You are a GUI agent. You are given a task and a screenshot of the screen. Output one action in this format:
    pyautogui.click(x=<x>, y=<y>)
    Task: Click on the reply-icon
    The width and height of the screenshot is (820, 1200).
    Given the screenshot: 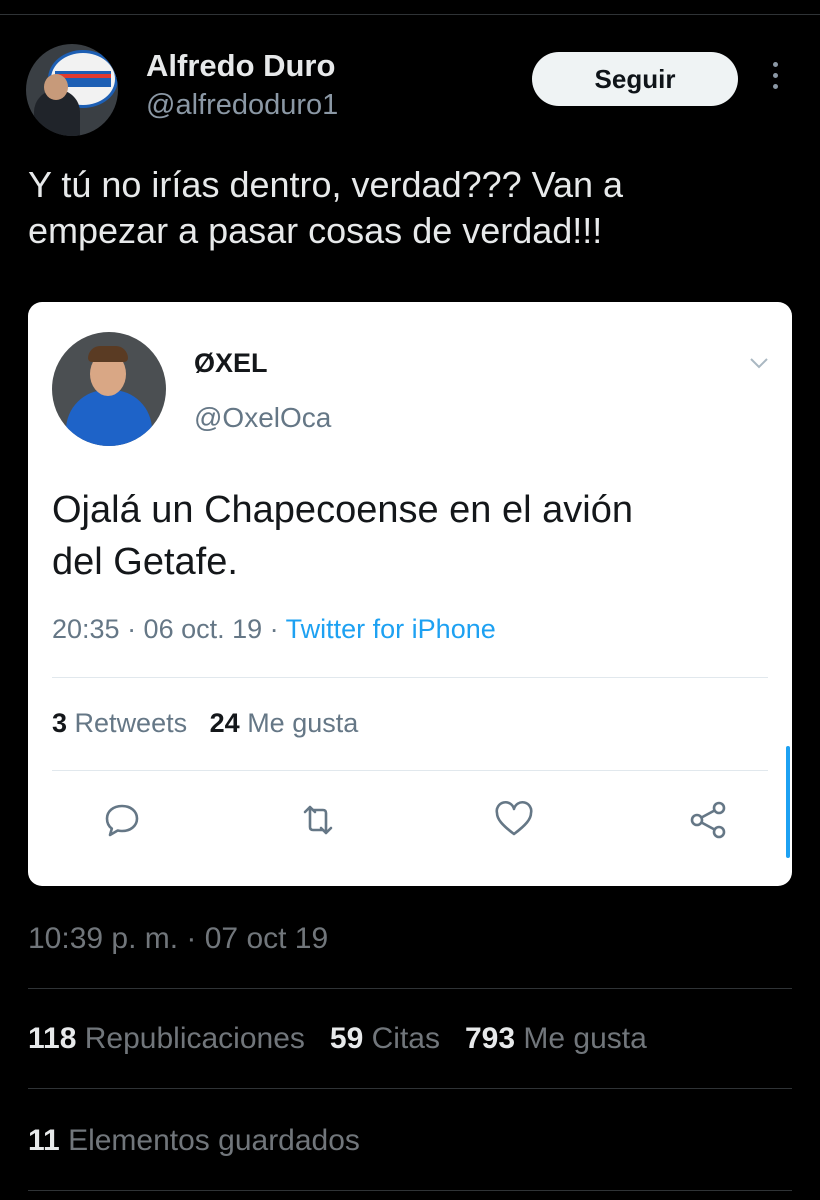 What is the action you would take?
    pyautogui.click(x=122, y=820)
    